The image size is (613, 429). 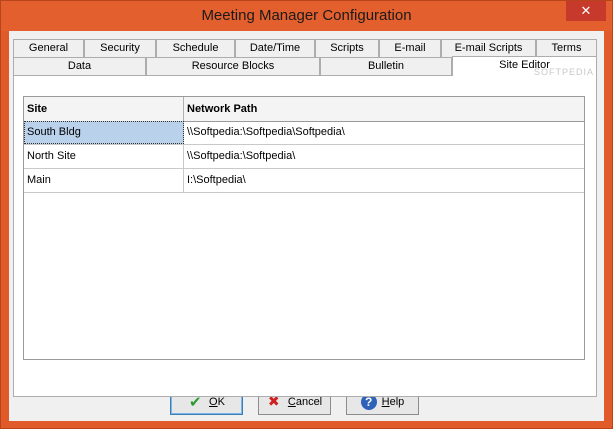 What do you see at coordinates (104, 180) in the screenshot?
I see `site-cell: Main` at bounding box center [104, 180].